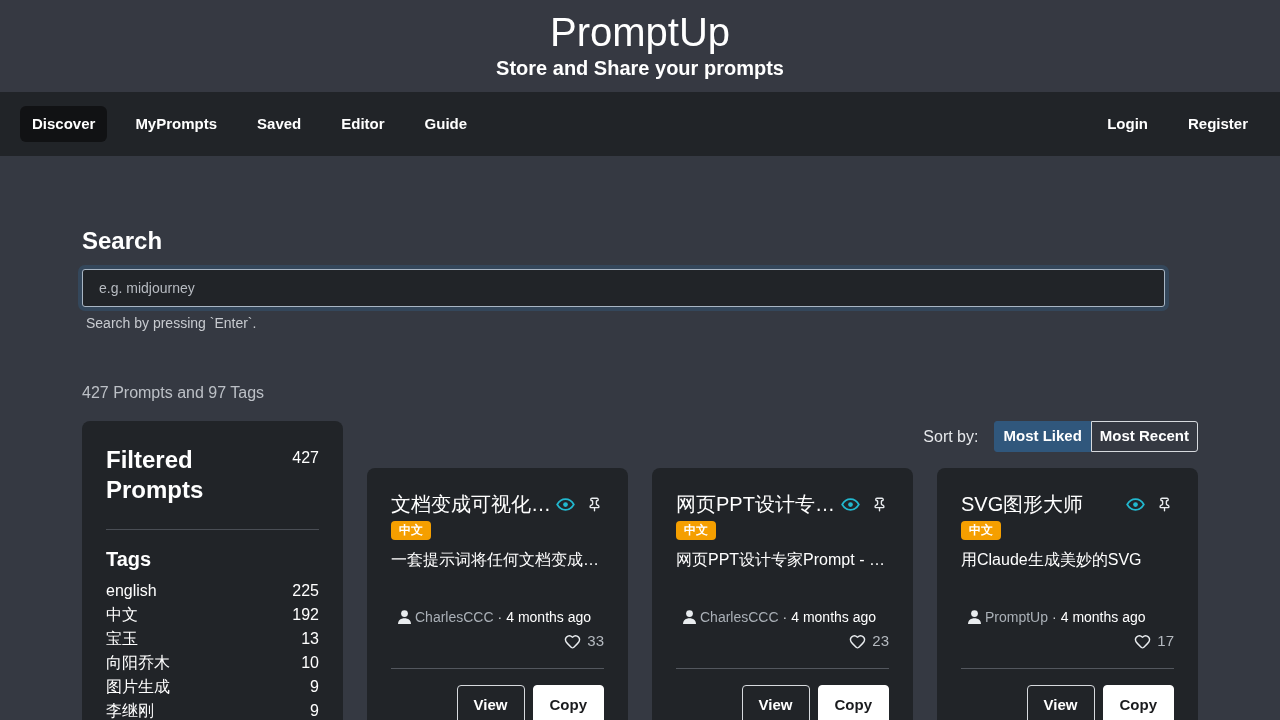 This screenshot has width=1280, height=720. I want to click on nav-tab: Editor, so click(363, 124).